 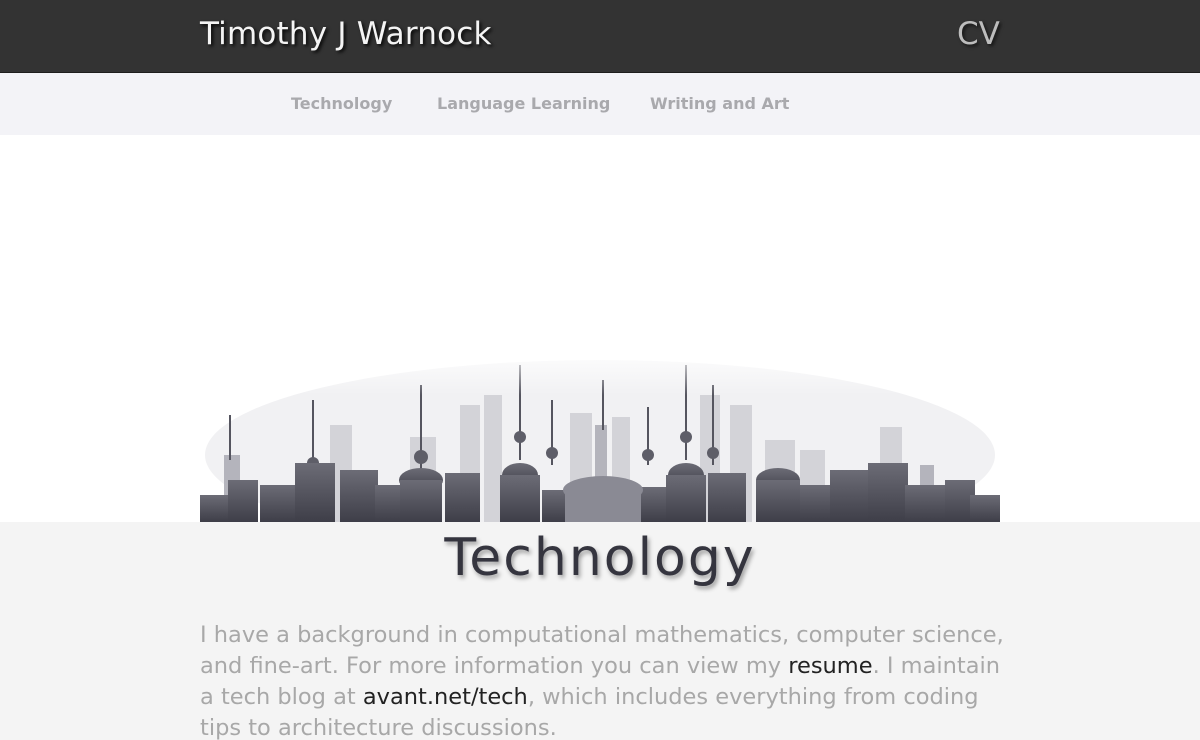 What do you see at coordinates (523, 103) in the screenshot?
I see `nav-item-language-learning: Language Learning` at bounding box center [523, 103].